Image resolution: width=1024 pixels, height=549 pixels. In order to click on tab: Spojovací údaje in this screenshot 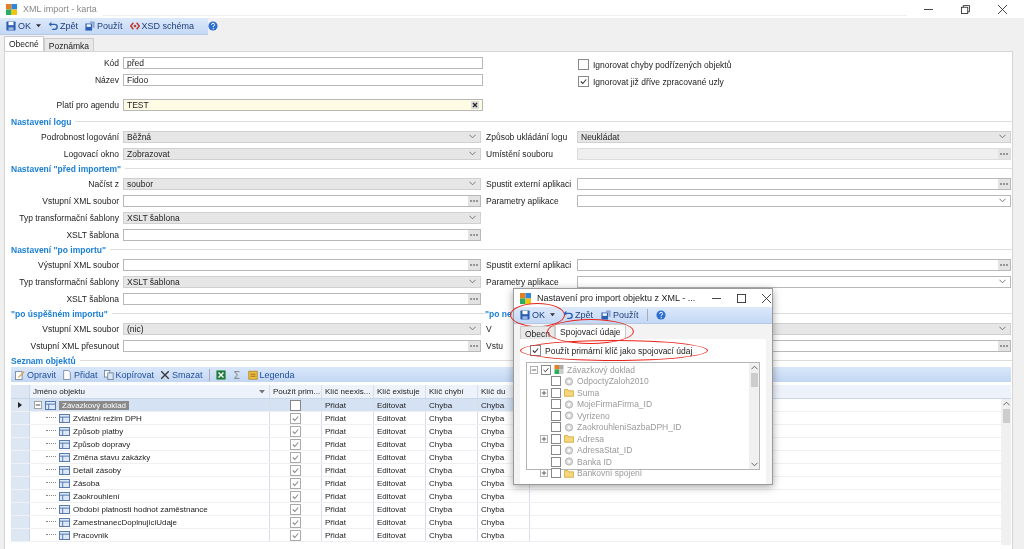, I will do `click(590, 331)`.